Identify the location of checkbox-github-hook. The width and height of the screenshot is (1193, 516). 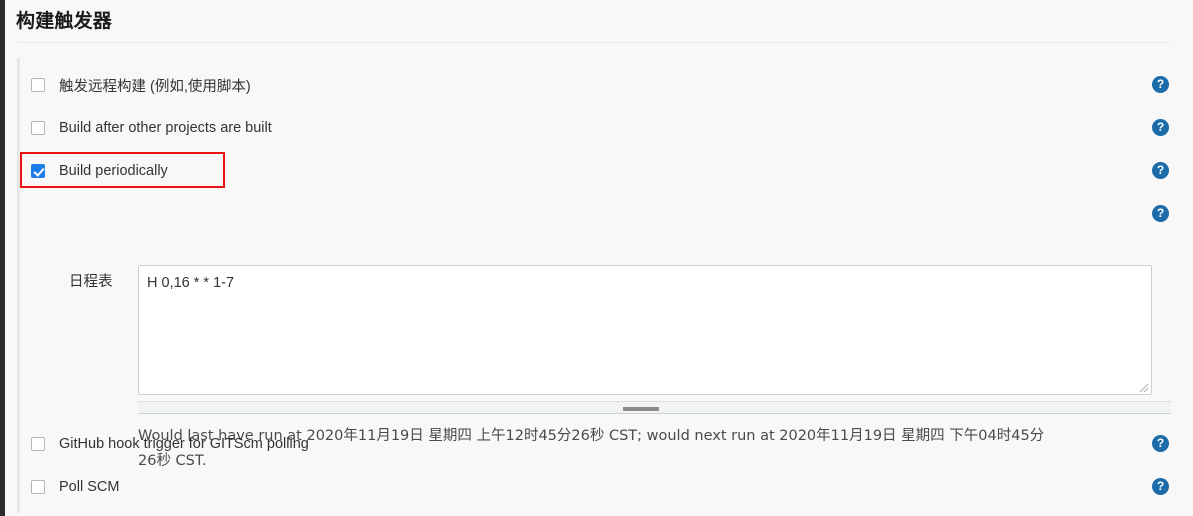
(38, 444).